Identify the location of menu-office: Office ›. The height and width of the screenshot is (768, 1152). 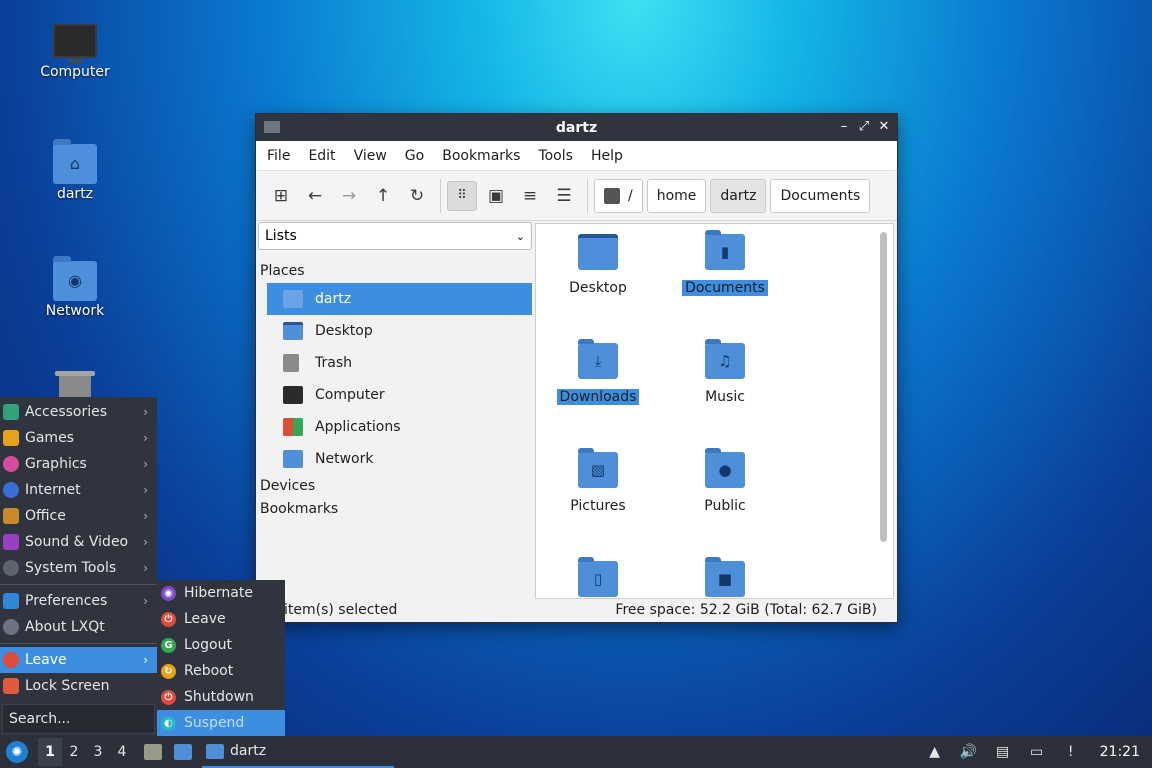
(78, 516).